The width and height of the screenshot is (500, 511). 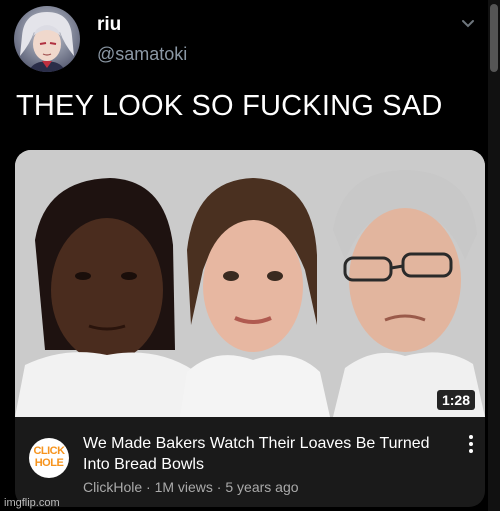 What do you see at coordinates (471, 444) in the screenshot?
I see `more-vertical-icon` at bounding box center [471, 444].